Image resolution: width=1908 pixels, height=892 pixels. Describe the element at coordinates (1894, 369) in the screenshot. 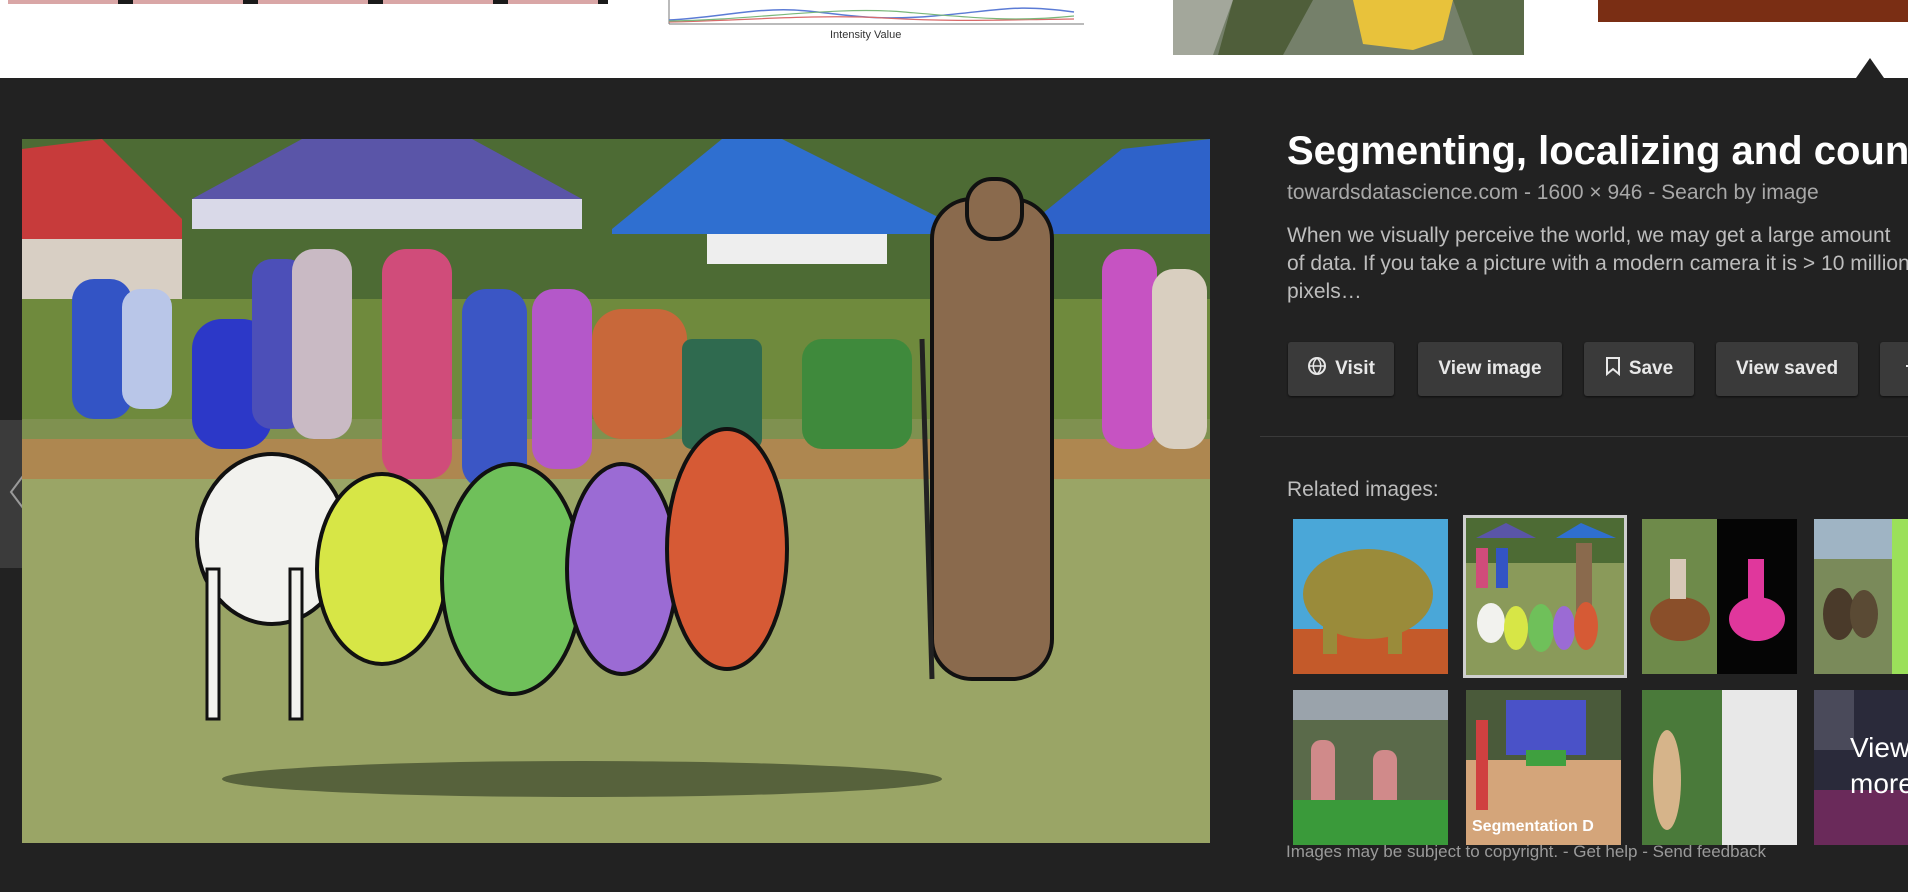

I see `share-button` at that location.